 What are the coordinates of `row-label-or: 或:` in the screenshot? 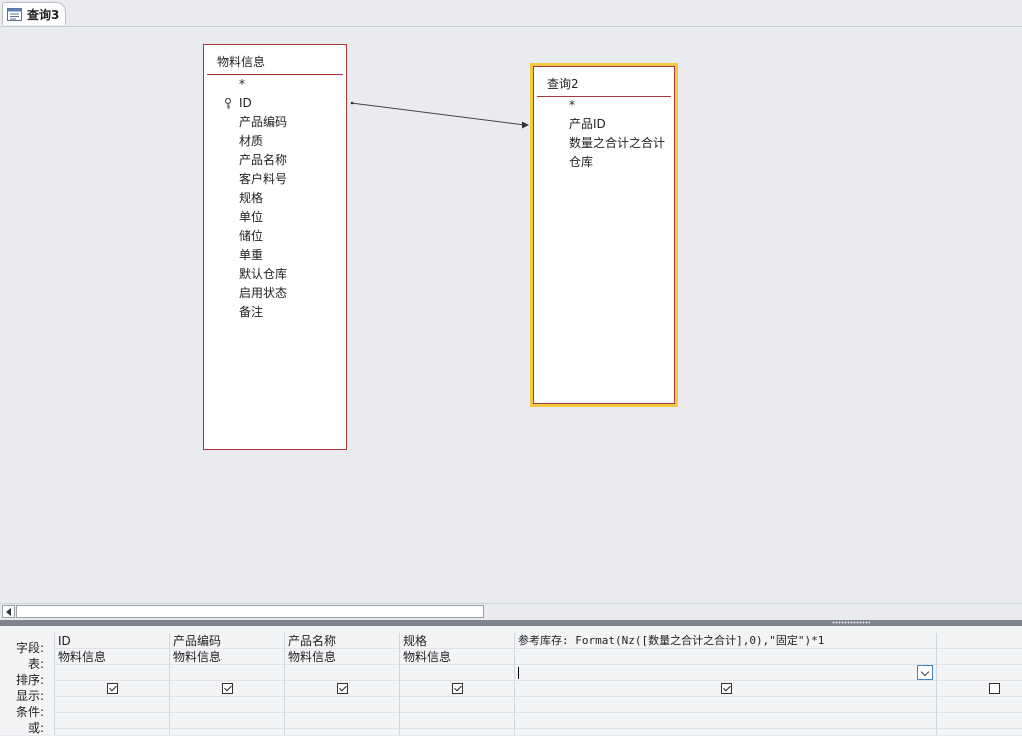 It's located at (35, 728).